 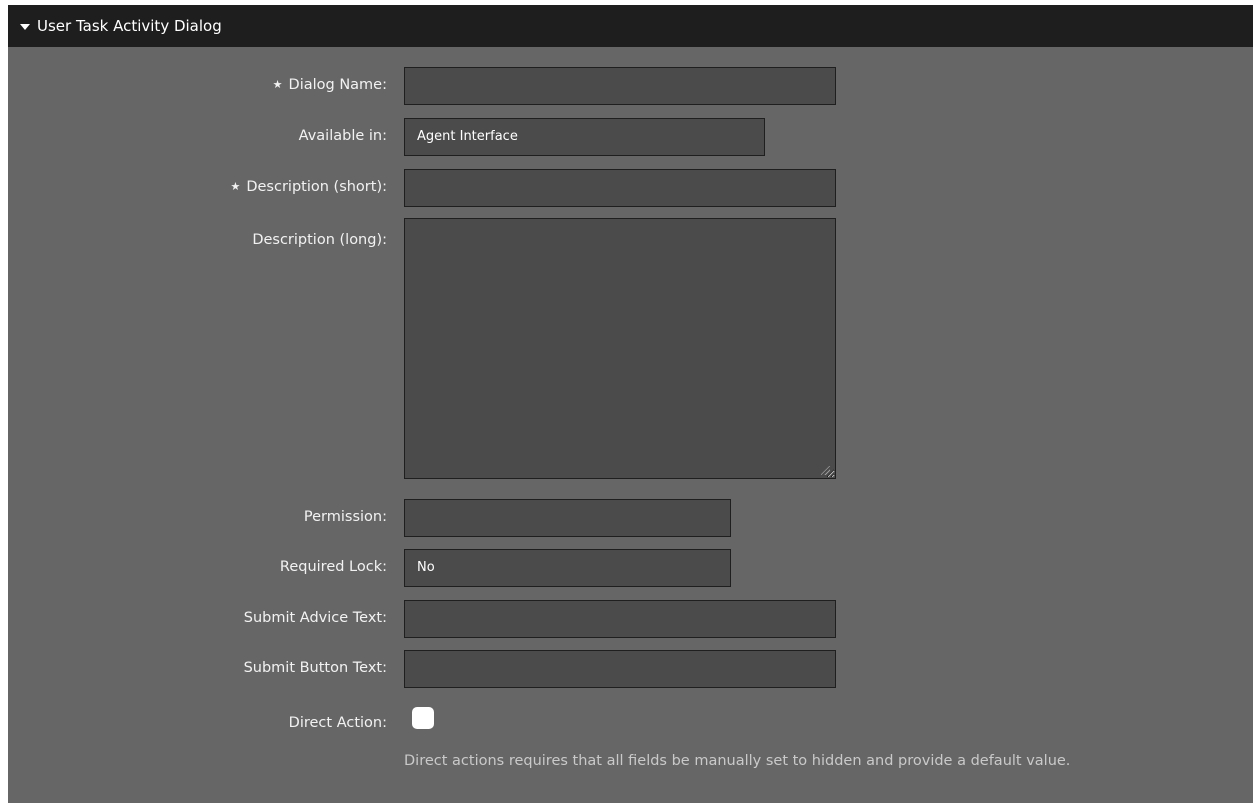 I want to click on required-lock-row: Required Lock: No, so click(x=630, y=568).